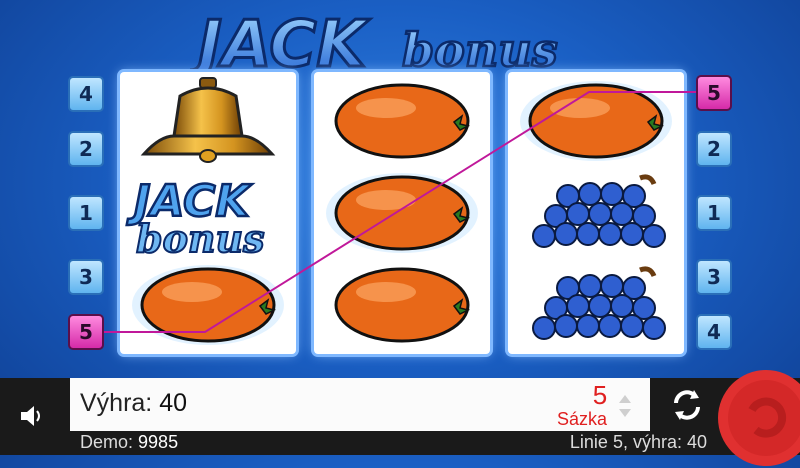 Image resolution: width=800 pixels, height=468 pixels. Describe the element at coordinates (582, 419) in the screenshot. I see `stake-label: Sázka` at that location.